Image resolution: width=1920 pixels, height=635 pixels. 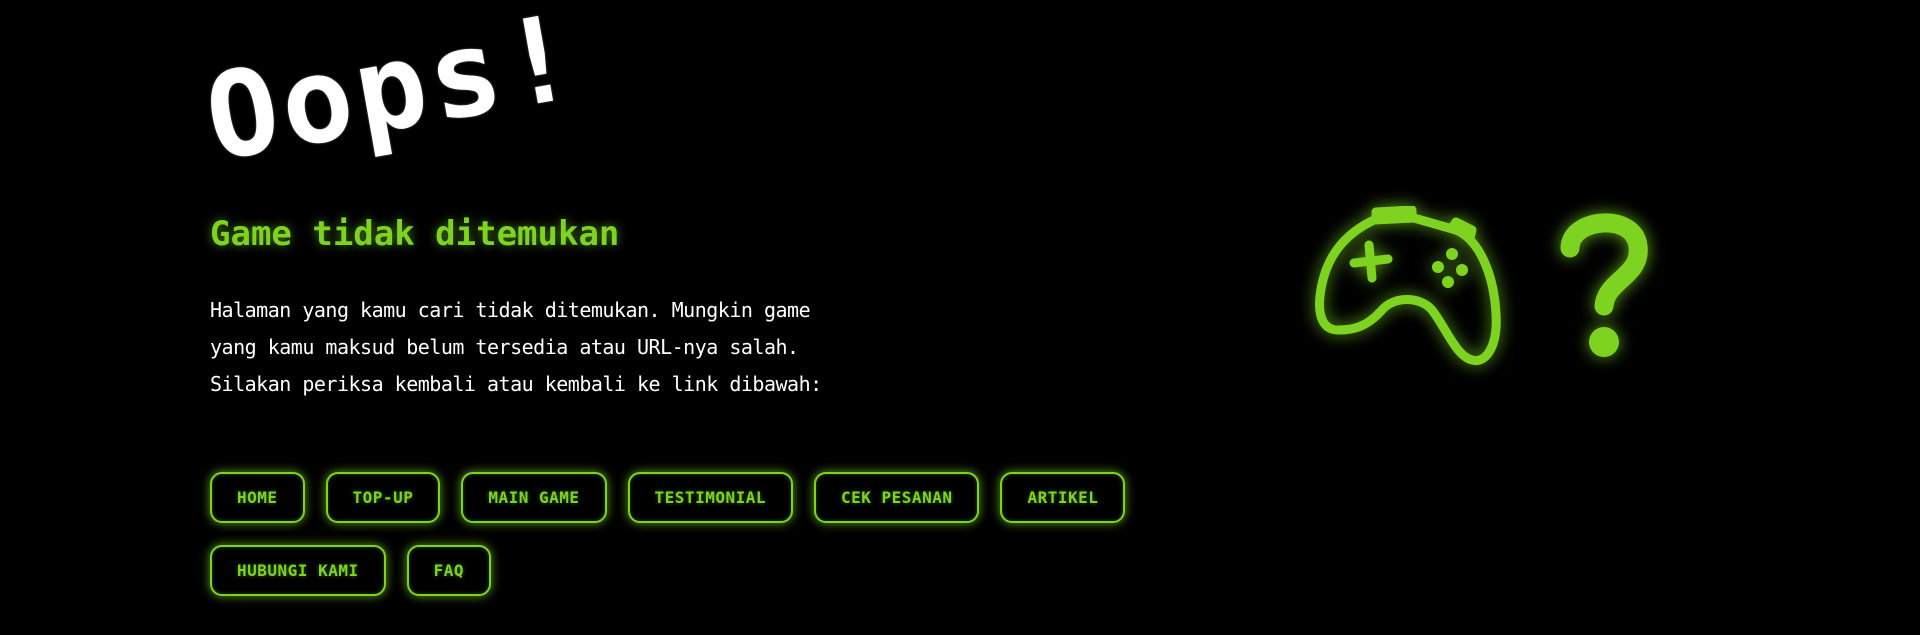 I want to click on artikel-button: ARTIKEL, so click(x=1063, y=497).